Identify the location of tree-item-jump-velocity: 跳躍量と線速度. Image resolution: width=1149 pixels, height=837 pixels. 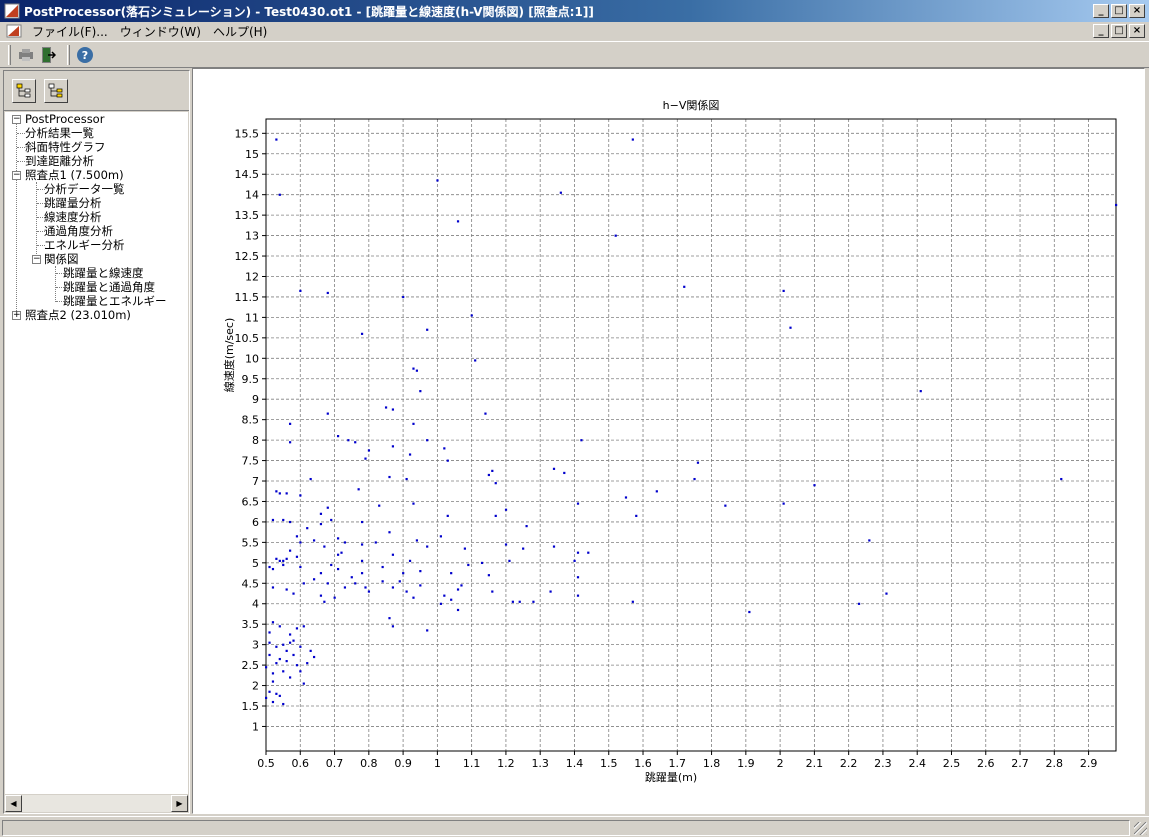
(103, 273).